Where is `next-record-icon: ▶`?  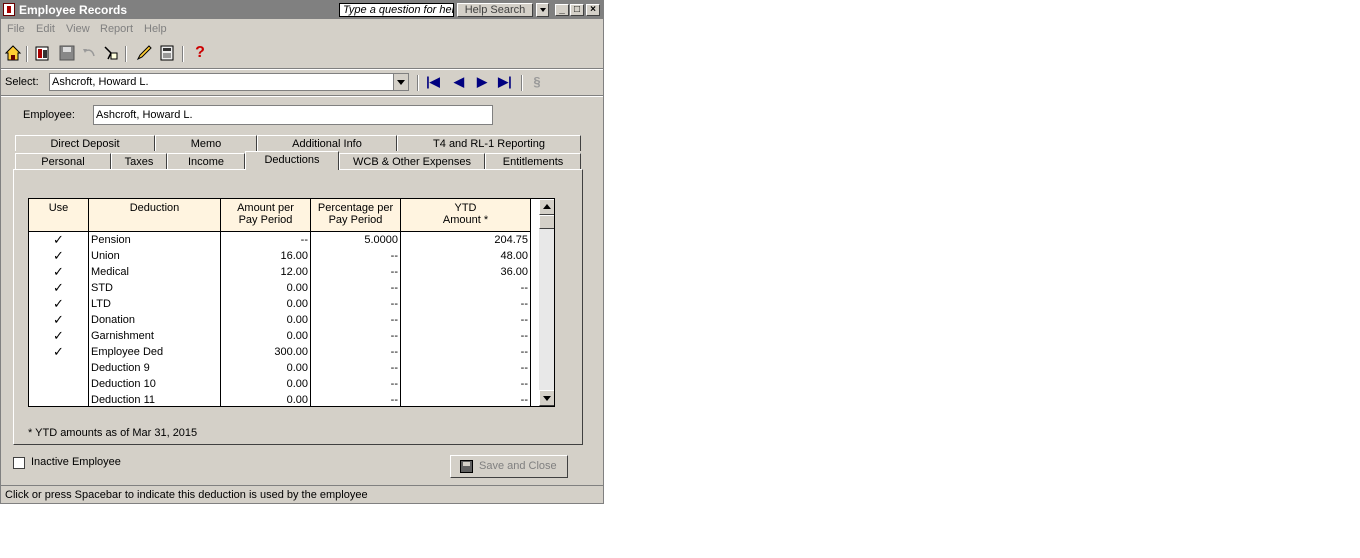
next-record-icon: ▶ is located at coordinates (482, 82).